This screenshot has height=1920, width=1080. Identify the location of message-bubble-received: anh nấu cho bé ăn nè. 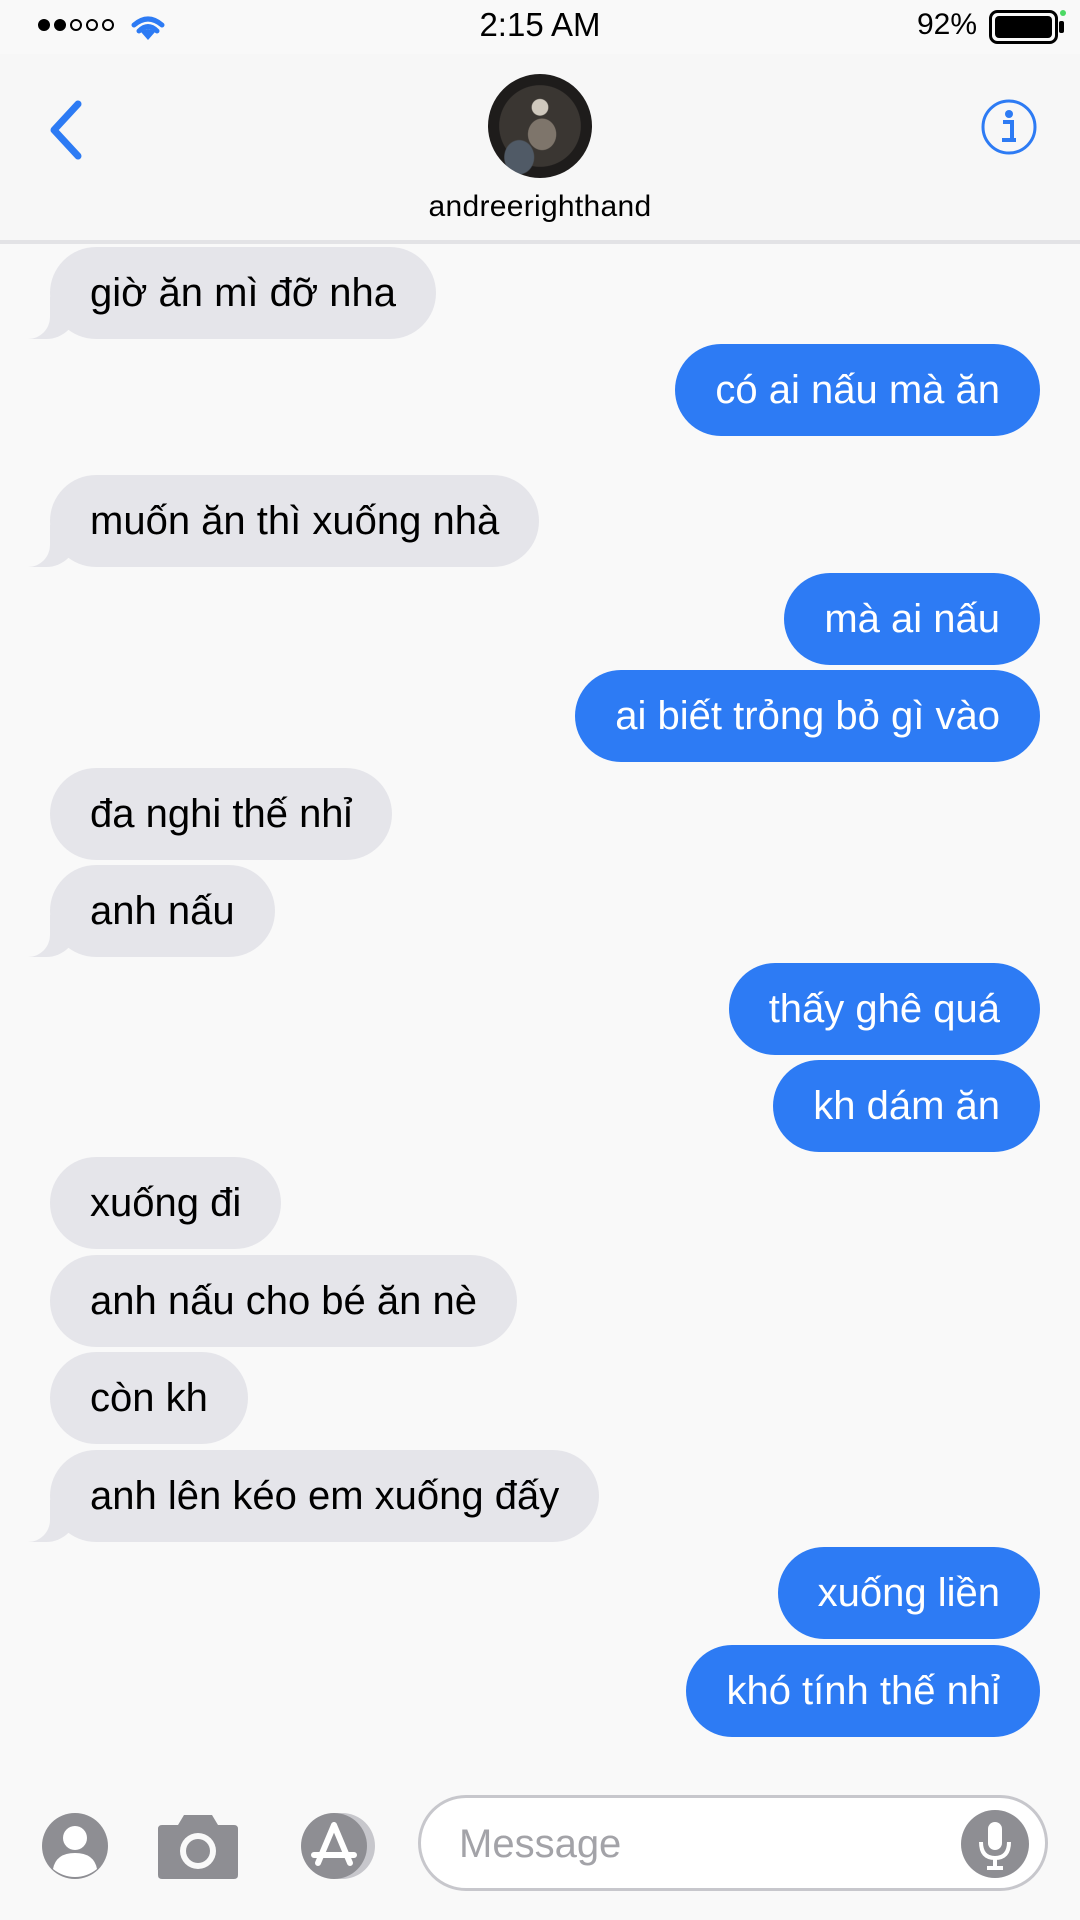
(284, 1301).